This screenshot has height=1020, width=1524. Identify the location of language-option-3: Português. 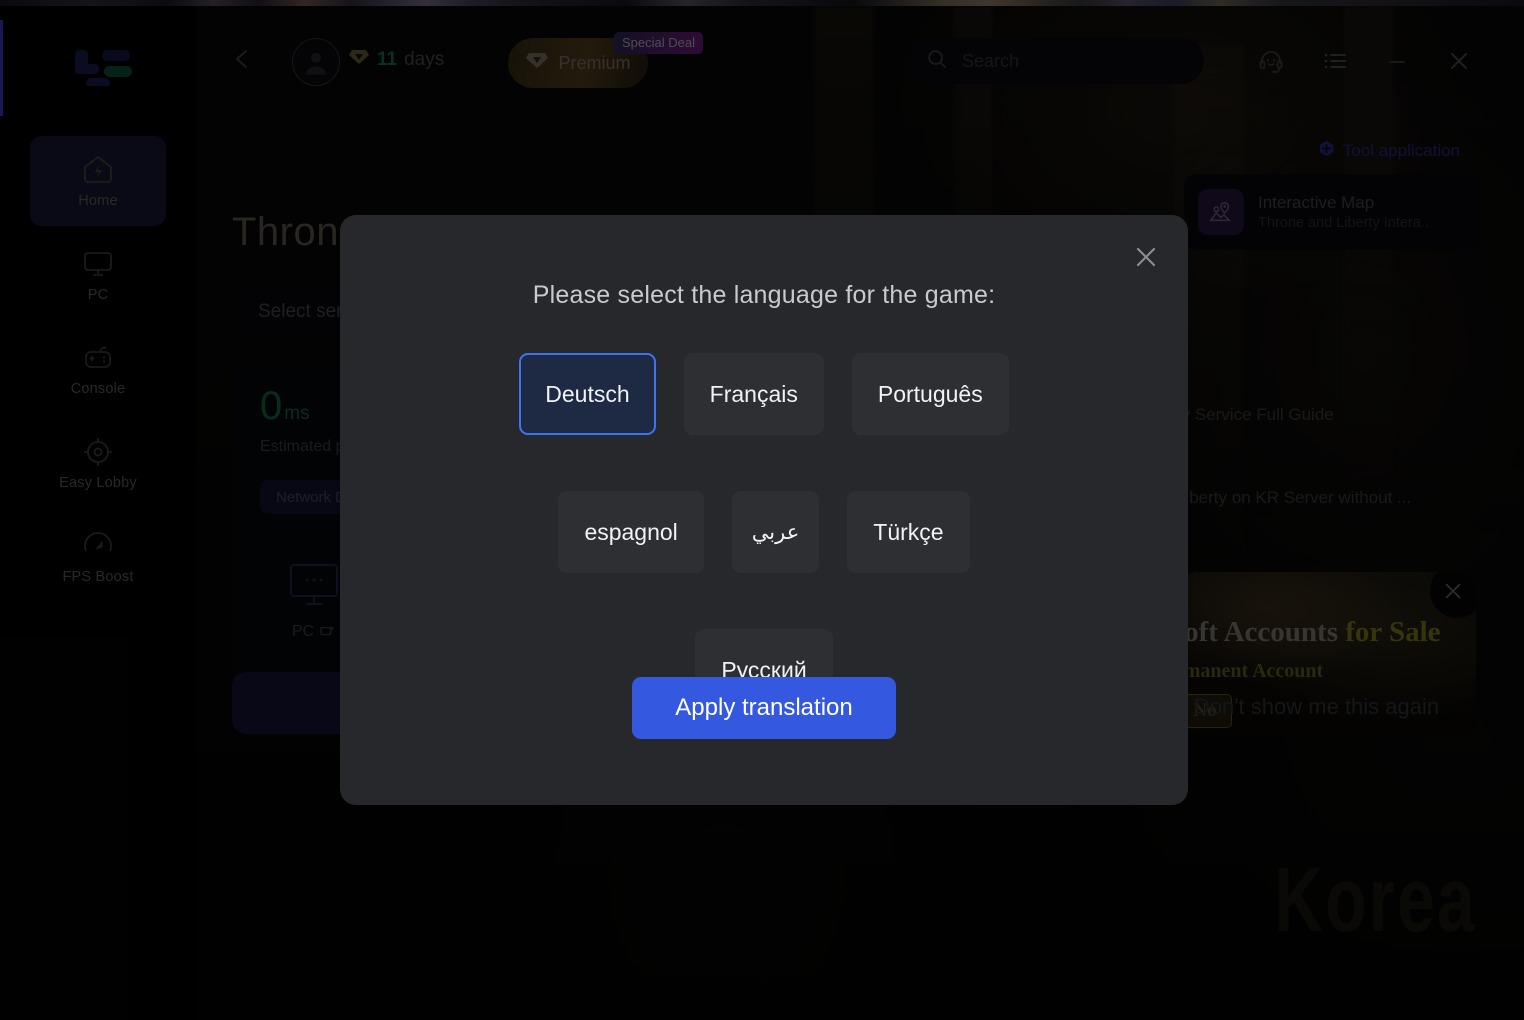
(930, 394).